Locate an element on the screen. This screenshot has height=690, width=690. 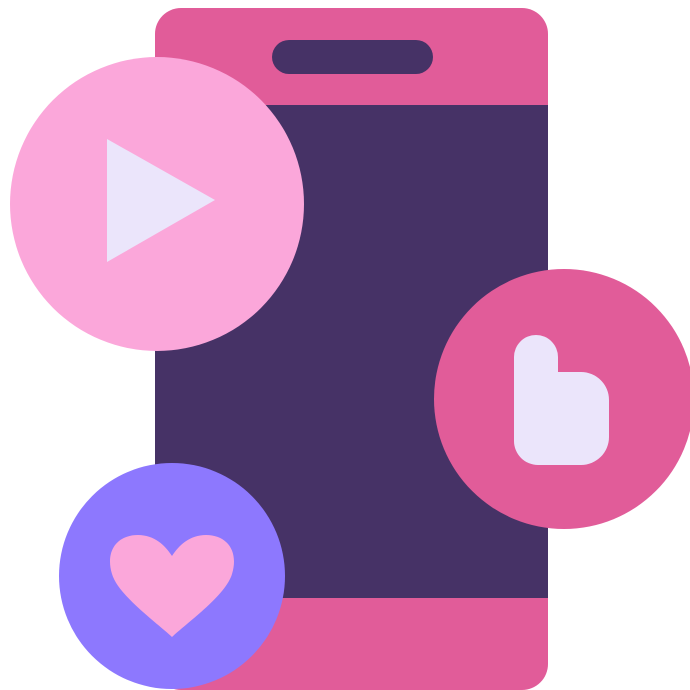
play-icon is located at coordinates (161, 200).